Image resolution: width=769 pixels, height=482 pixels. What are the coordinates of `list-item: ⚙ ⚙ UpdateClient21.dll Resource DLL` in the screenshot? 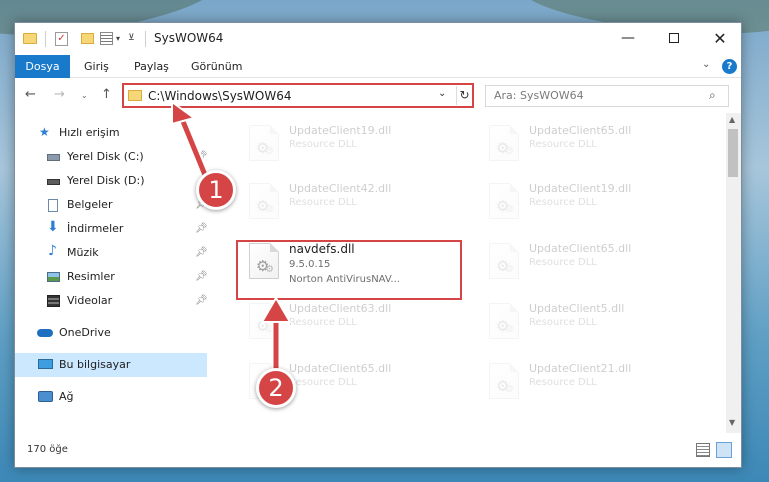 It's located at (593, 387).